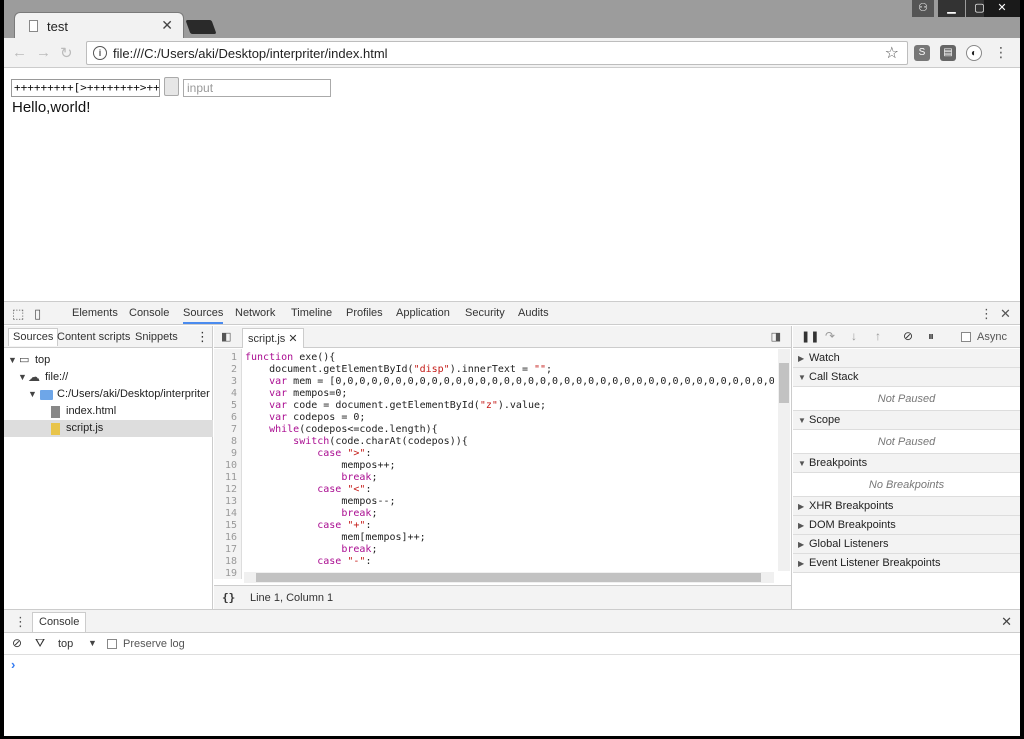  What do you see at coordinates (906, 506) in the screenshot?
I see `section-xhr-breakpoints: ▶ XHR Breakpoints` at bounding box center [906, 506].